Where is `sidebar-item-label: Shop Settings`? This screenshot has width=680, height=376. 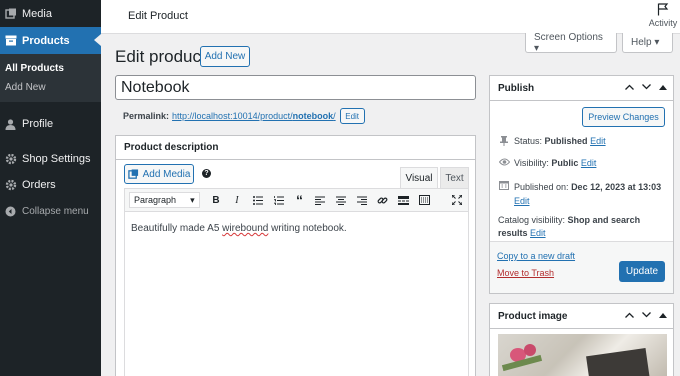 sidebar-item-label: Shop Settings is located at coordinates (56, 159).